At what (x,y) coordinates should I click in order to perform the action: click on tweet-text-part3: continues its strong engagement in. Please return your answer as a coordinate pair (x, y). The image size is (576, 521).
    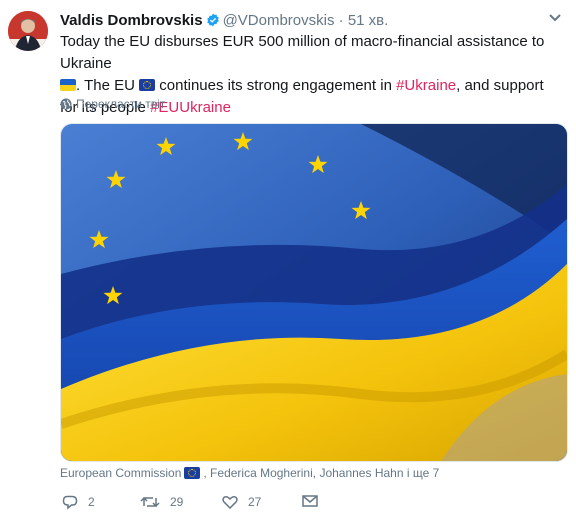
    Looking at the image, I should click on (275, 85).